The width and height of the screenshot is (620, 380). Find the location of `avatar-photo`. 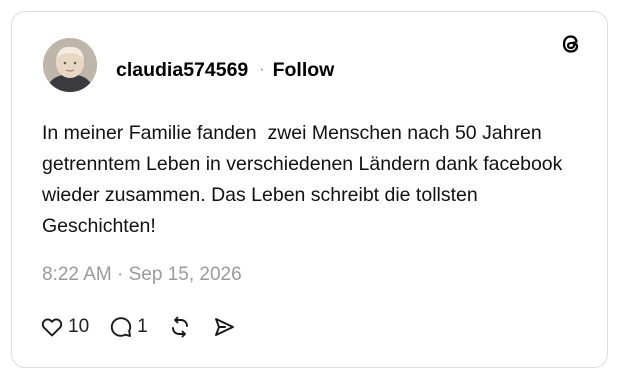

avatar-photo is located at coordinates (70, 65).